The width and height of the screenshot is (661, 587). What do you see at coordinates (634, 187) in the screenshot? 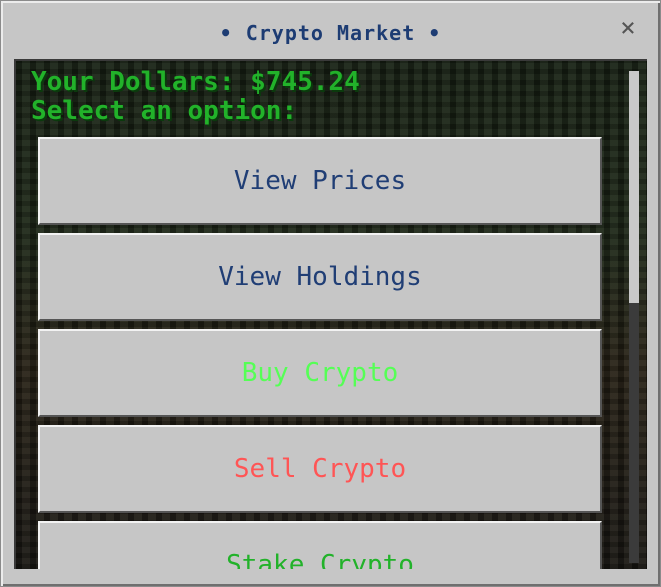
I see `scrollbar-thumb` at bounding box center [634, 187].